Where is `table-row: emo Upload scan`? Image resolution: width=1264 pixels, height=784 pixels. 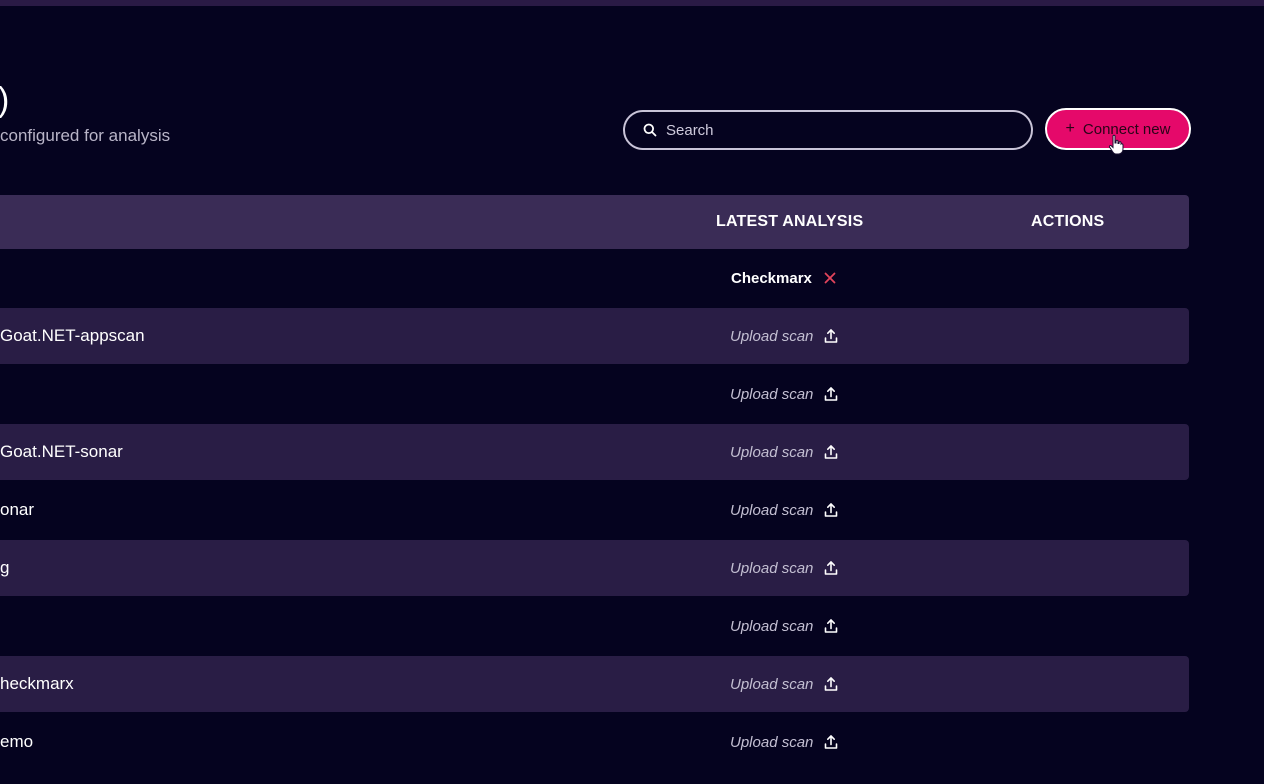 table-row: emo Upload scan is located at coordinates (594, 742).